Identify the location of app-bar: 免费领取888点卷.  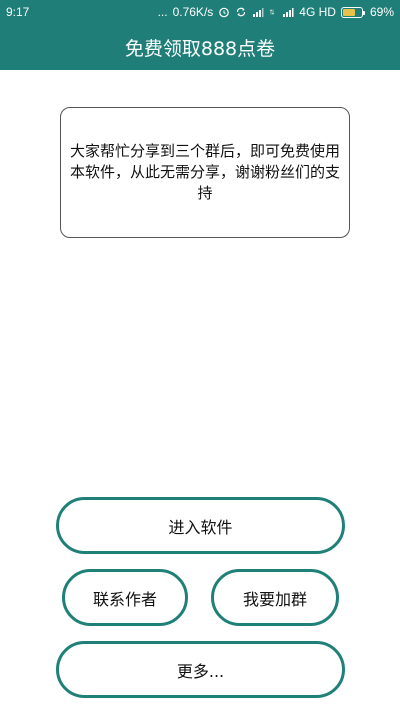
(200, 47).